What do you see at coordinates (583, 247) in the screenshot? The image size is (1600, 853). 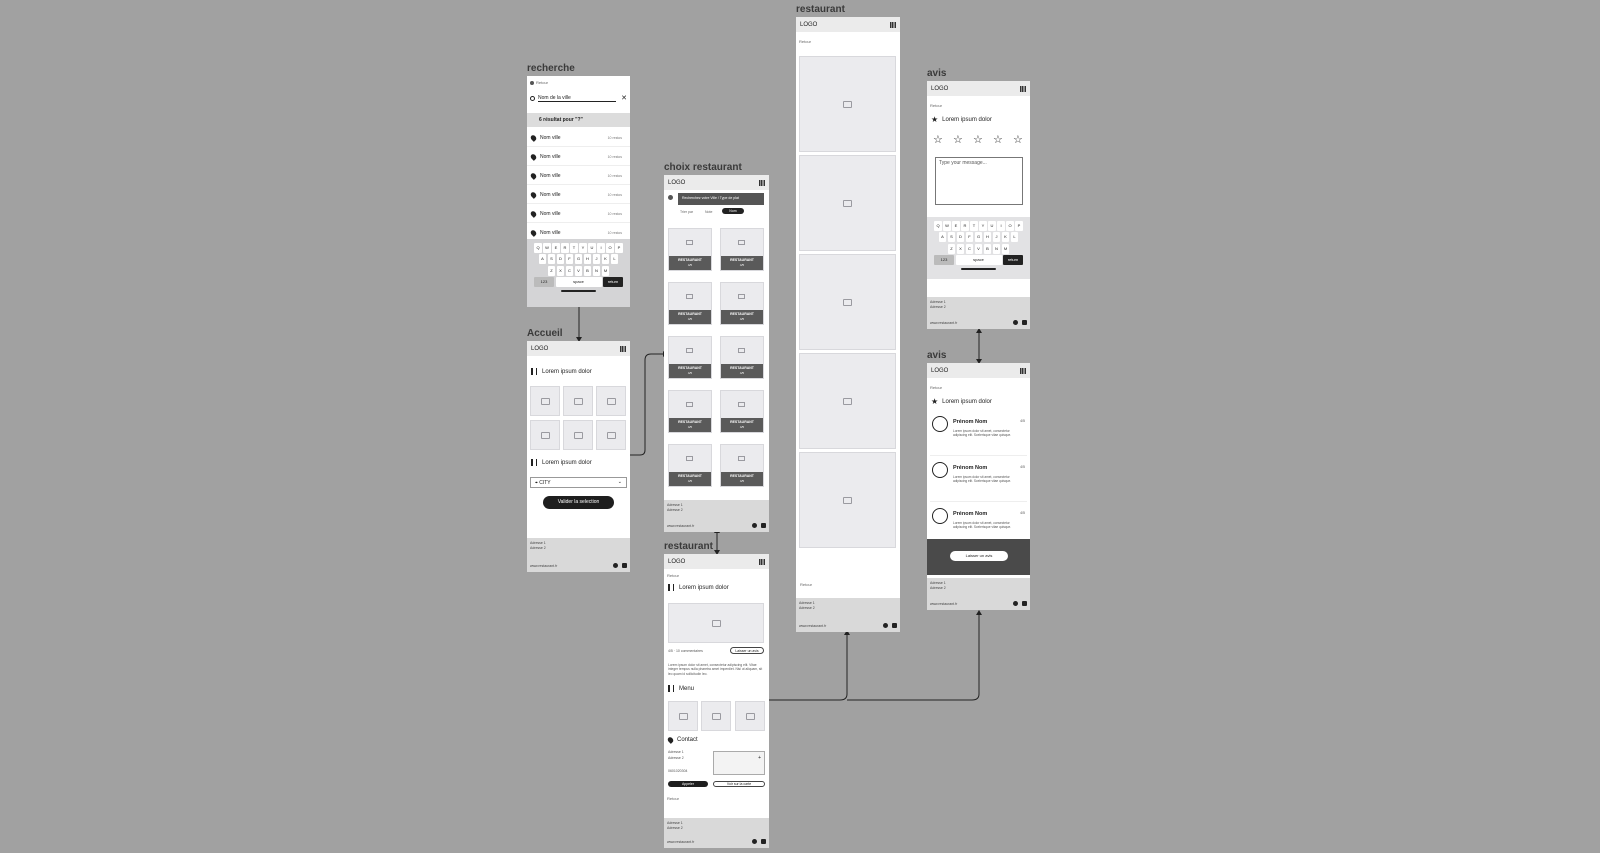 I see `key-y: Y` at bounding box center [583, 247].